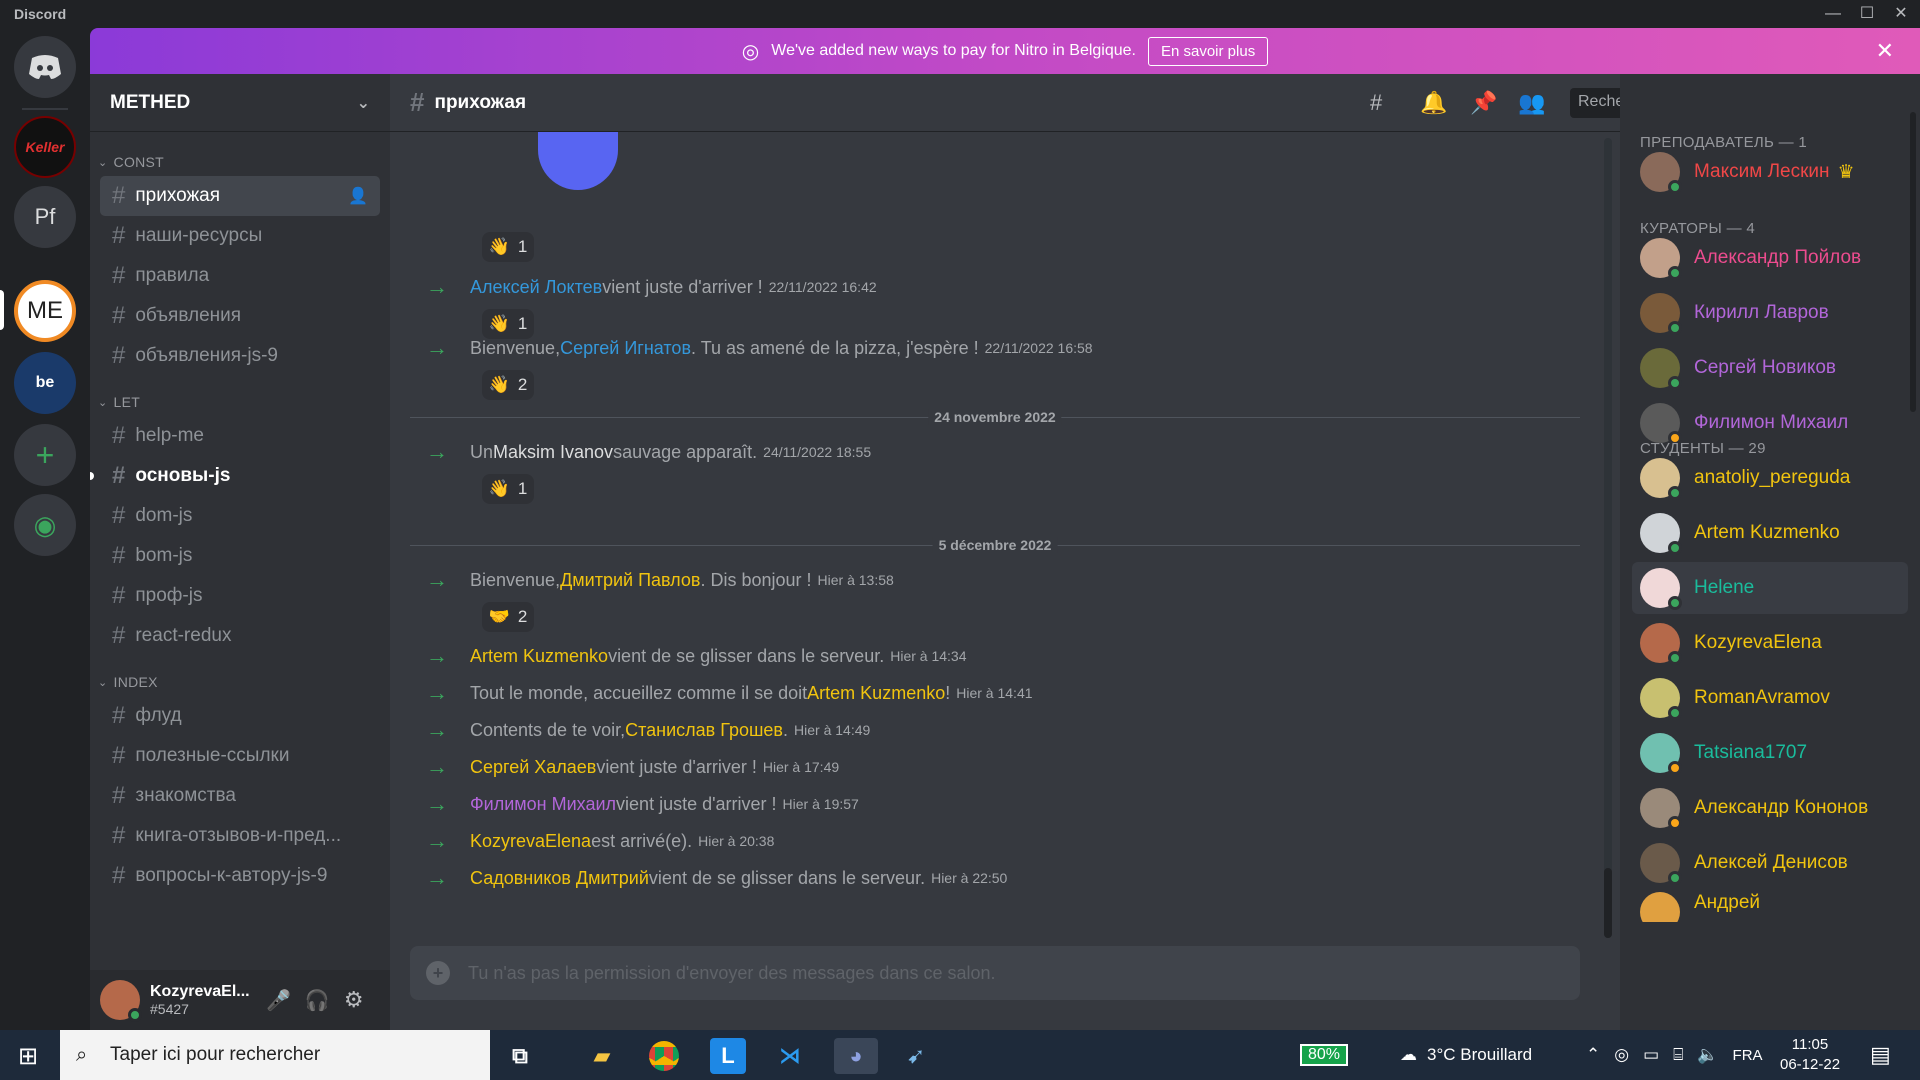  What do you see at coordinates (235, 476) in the screenshot?
I see `channel-item-unread: # основы-js` at bounding box center [235, 476].